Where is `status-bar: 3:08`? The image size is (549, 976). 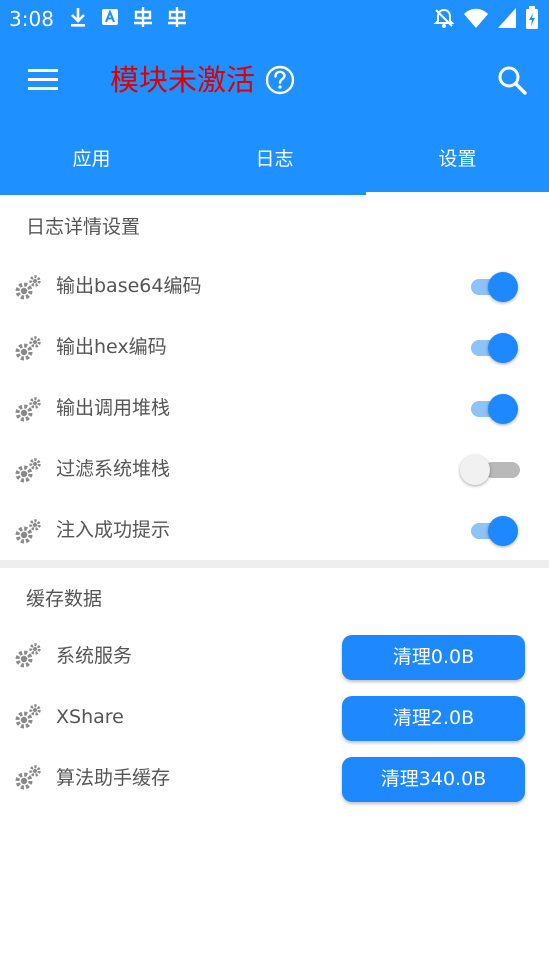 status-bar: 3:08 is located at coordinates (274, 19).